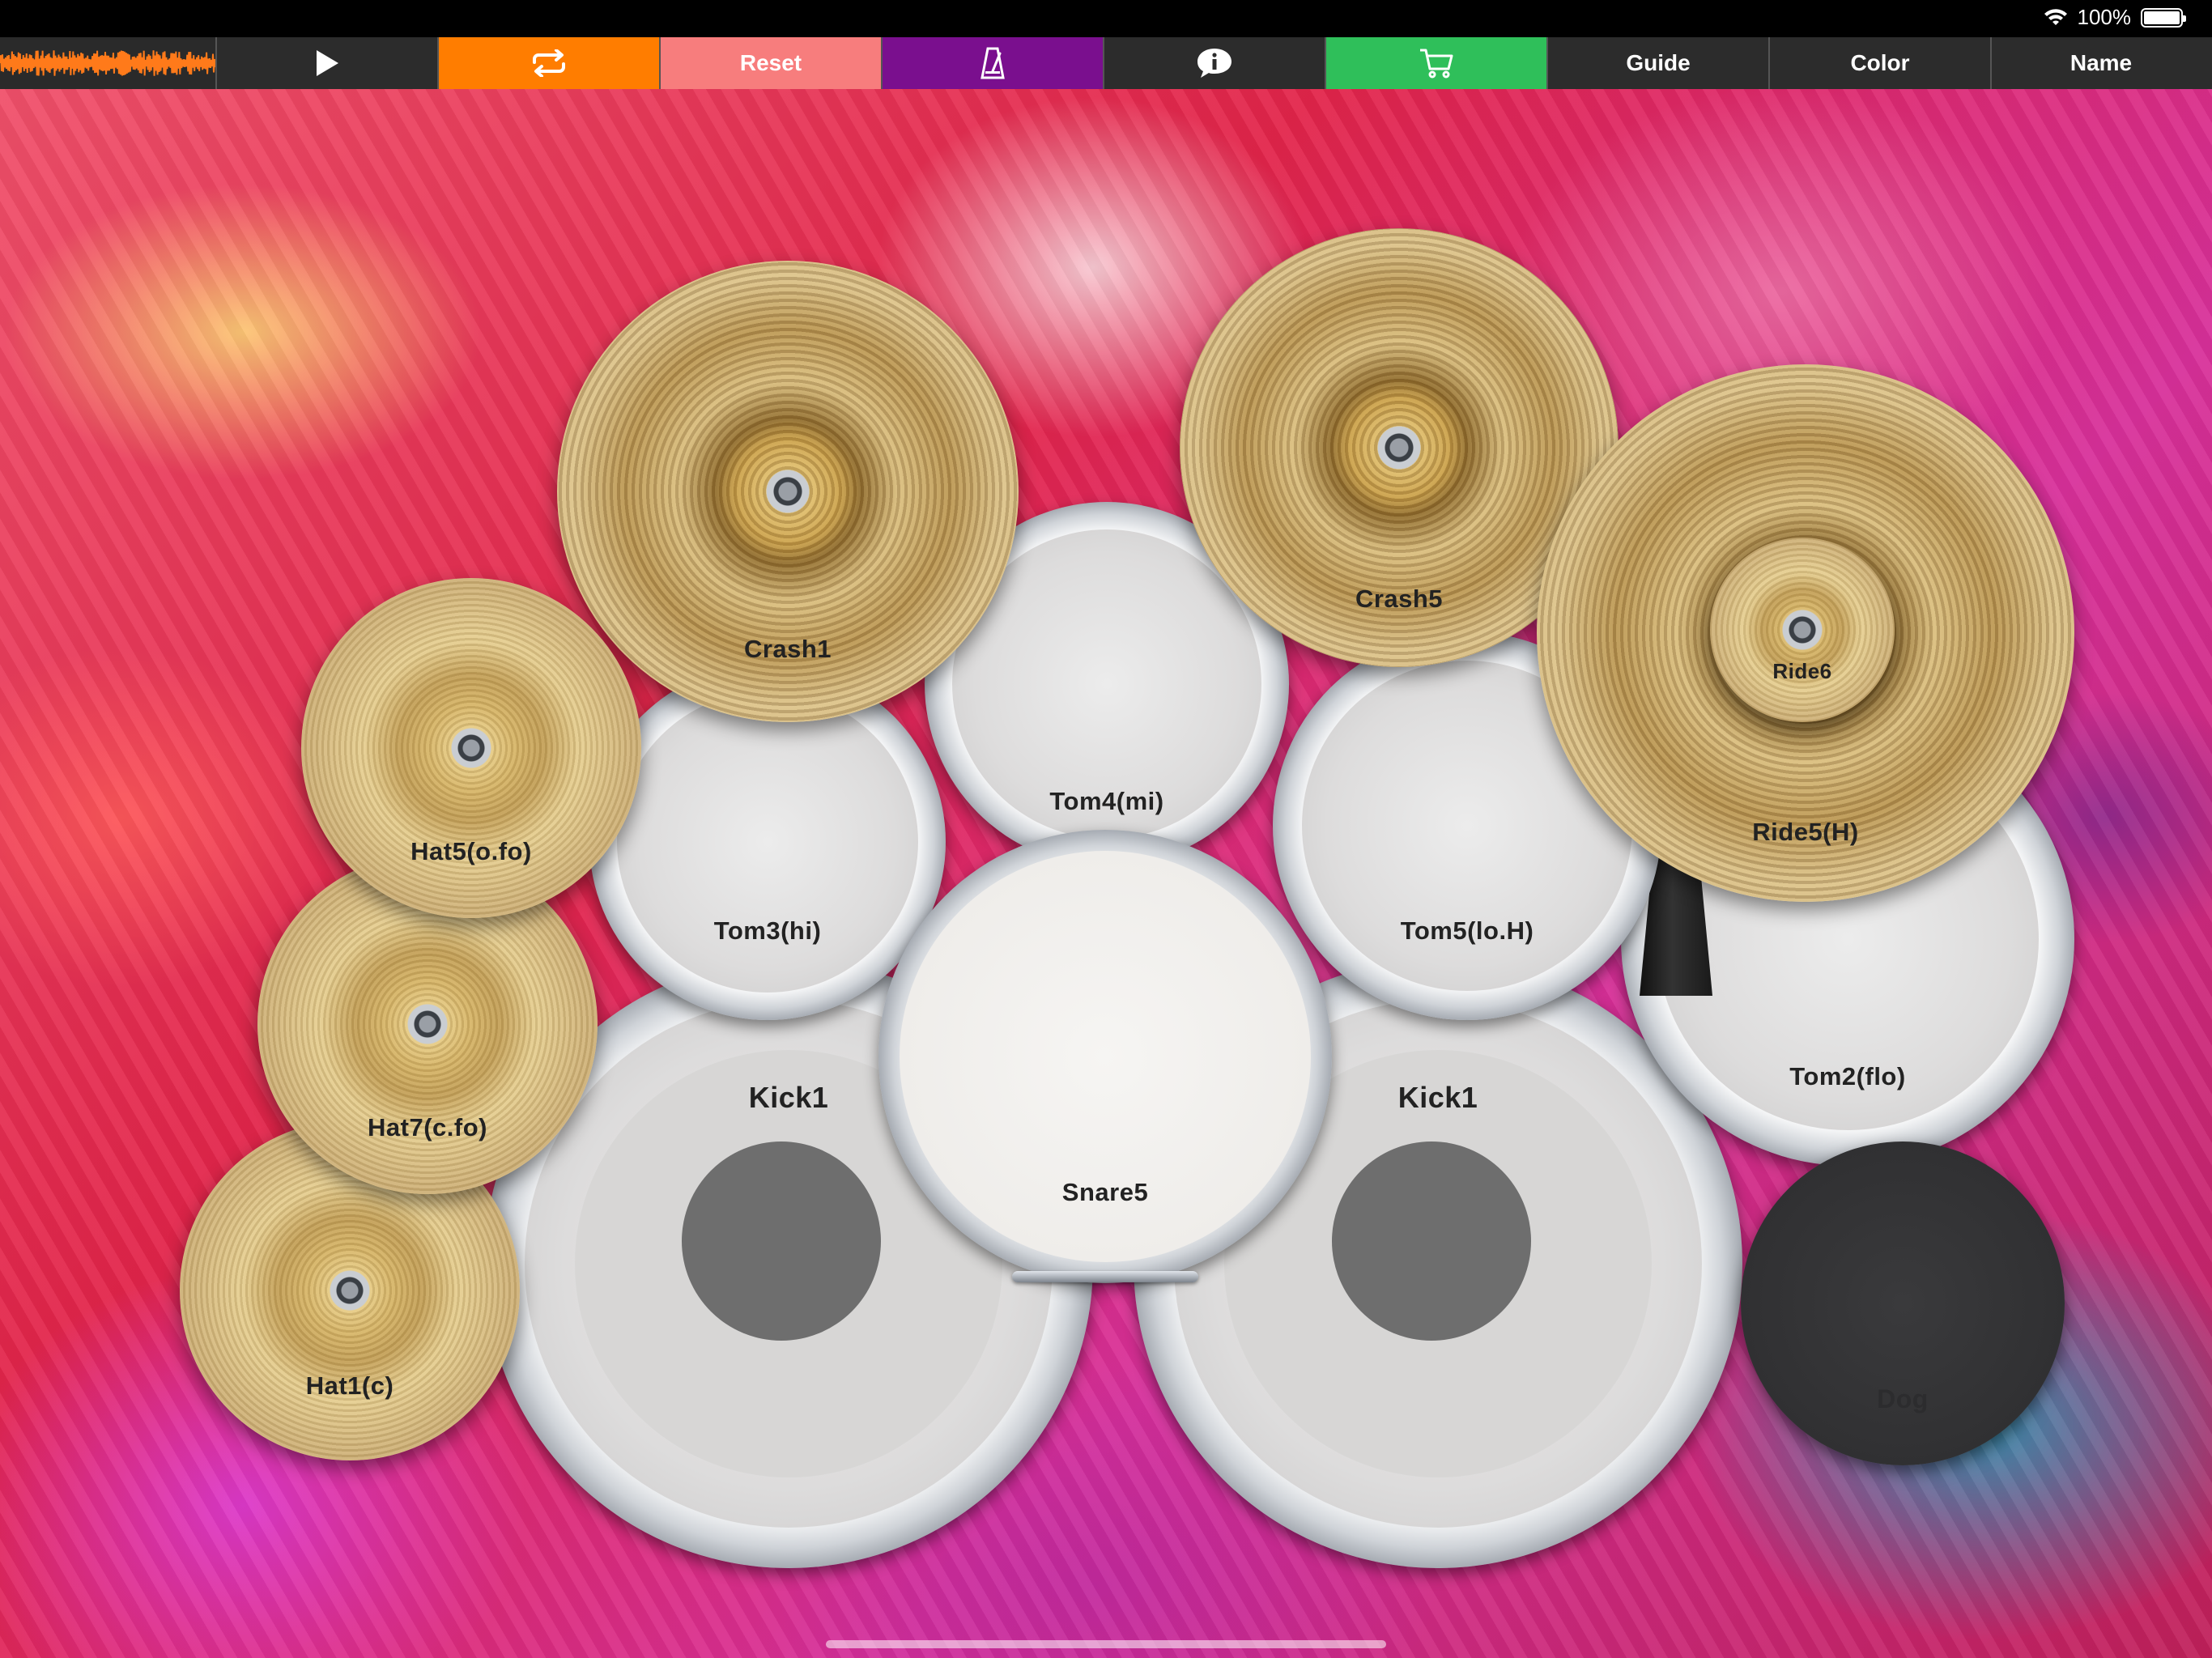 This screenshot has width=2212, height=1658. What do you see at coordinates (1806, 832) in the screenshot?
I see `ride5-label: Ride5(H)` at bounding box center [1806, 832].